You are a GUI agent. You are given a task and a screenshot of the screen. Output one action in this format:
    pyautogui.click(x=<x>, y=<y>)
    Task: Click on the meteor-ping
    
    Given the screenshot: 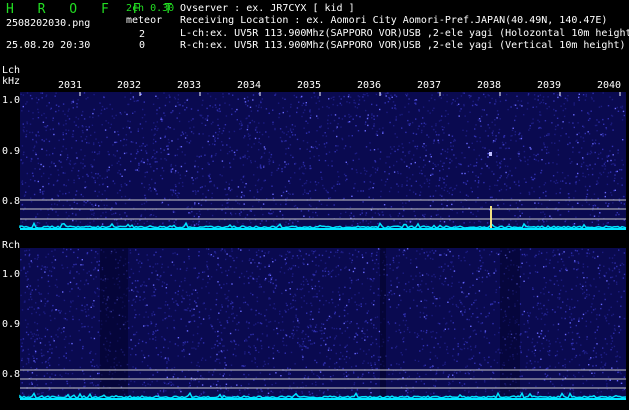 What is the action you would take?
    pyautogui.click(x=491, y=217)
    